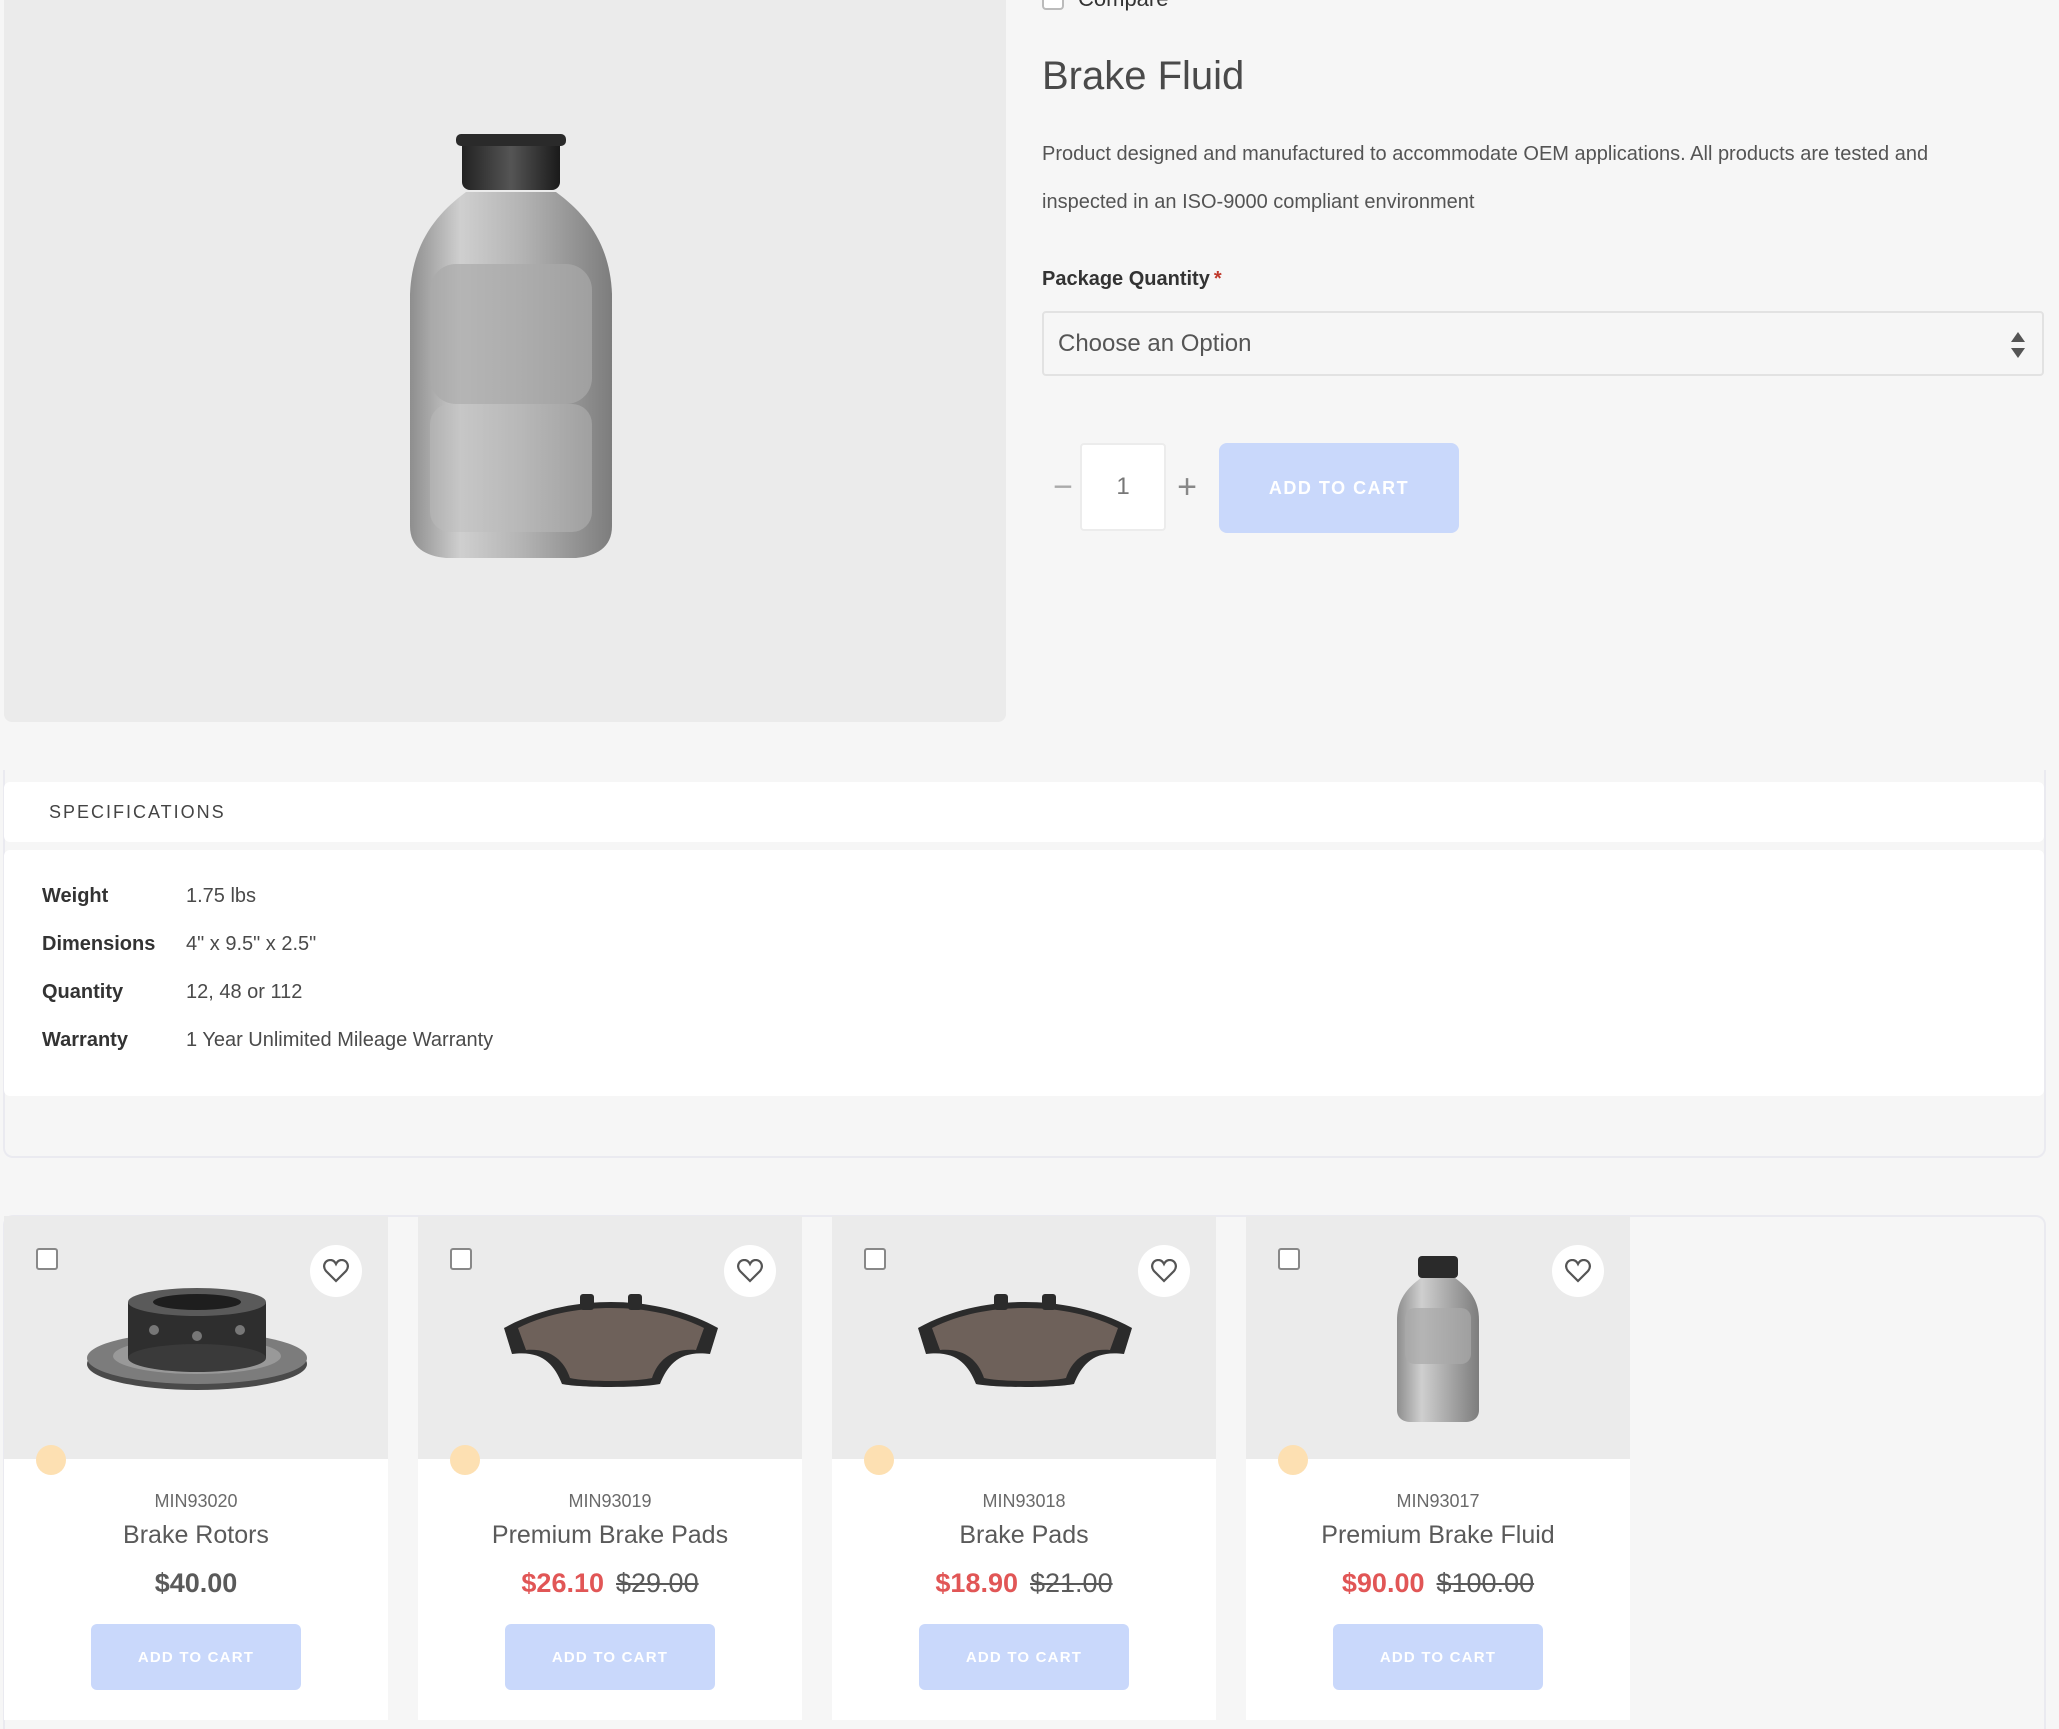 This screenshot has height=1729, width=2059. Describe the element at coordinates (1438, 1339) in the screenshot. I see `fluid-bottle-icon` at that location.